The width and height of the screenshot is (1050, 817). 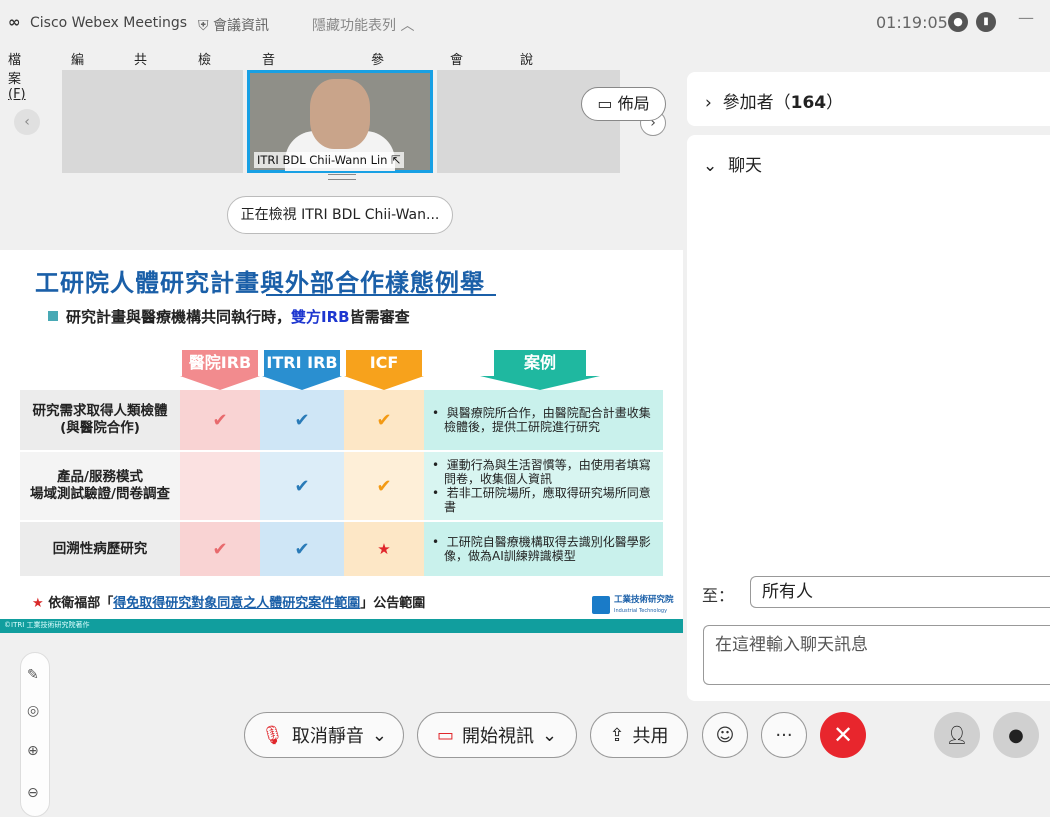 What do you see at coordinates (272, 735) in the screenshot?
I see `mic-muted-icon: 🎙︎` at bounding box center [272, 735].